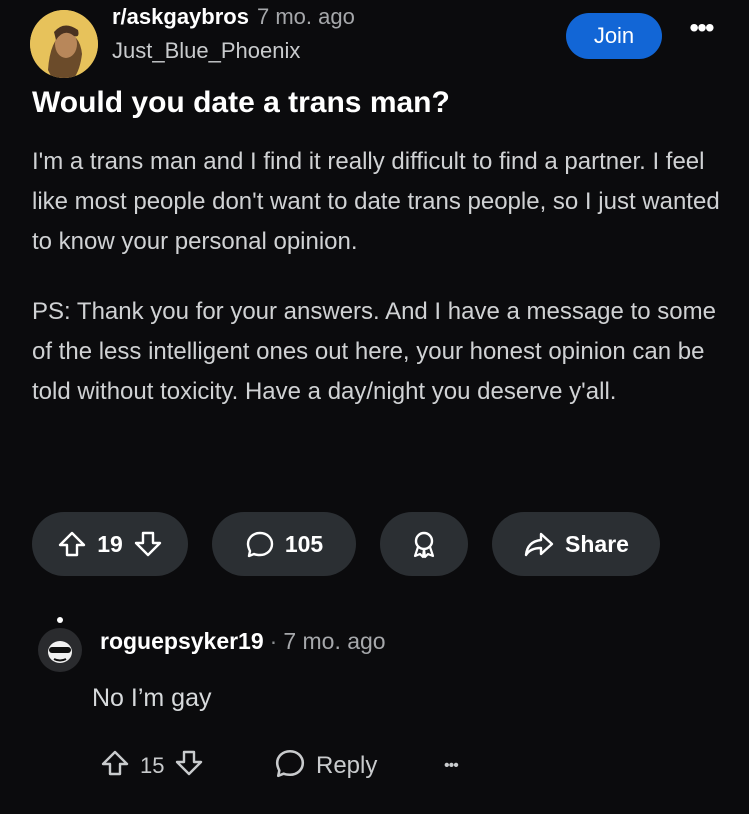 Image resolution: width=749 pixels, height=814 pixels. I want to click on join-button: Join, so click(614, 36).